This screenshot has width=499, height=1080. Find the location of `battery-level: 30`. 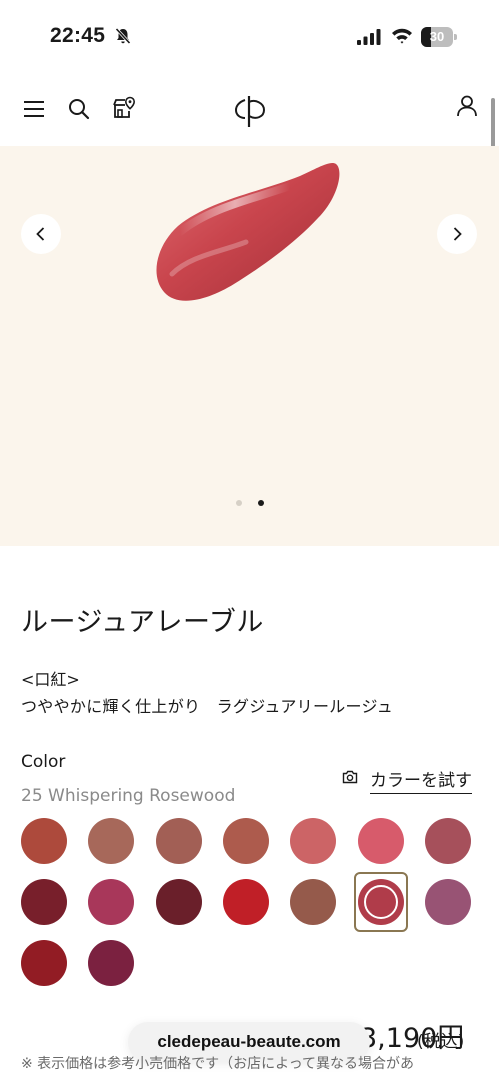

battery-level: 30 is located at coordinates (437, 36).